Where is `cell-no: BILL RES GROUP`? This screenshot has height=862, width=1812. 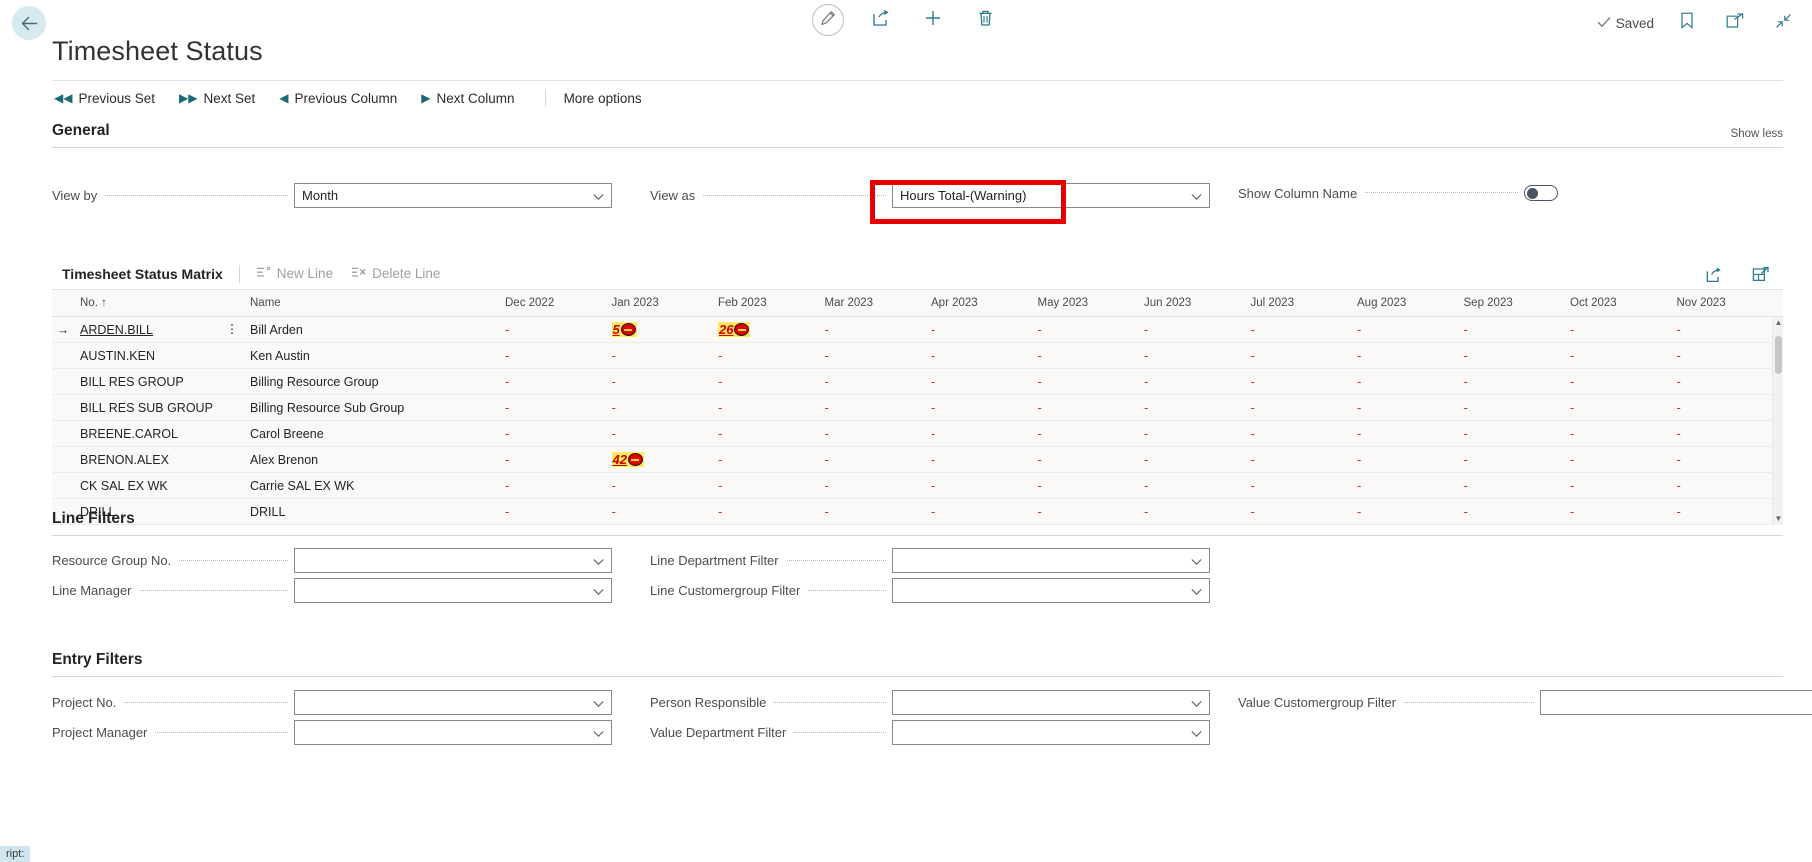 cell-no: BILL RES GROUP is located at coordinates (150, 381).